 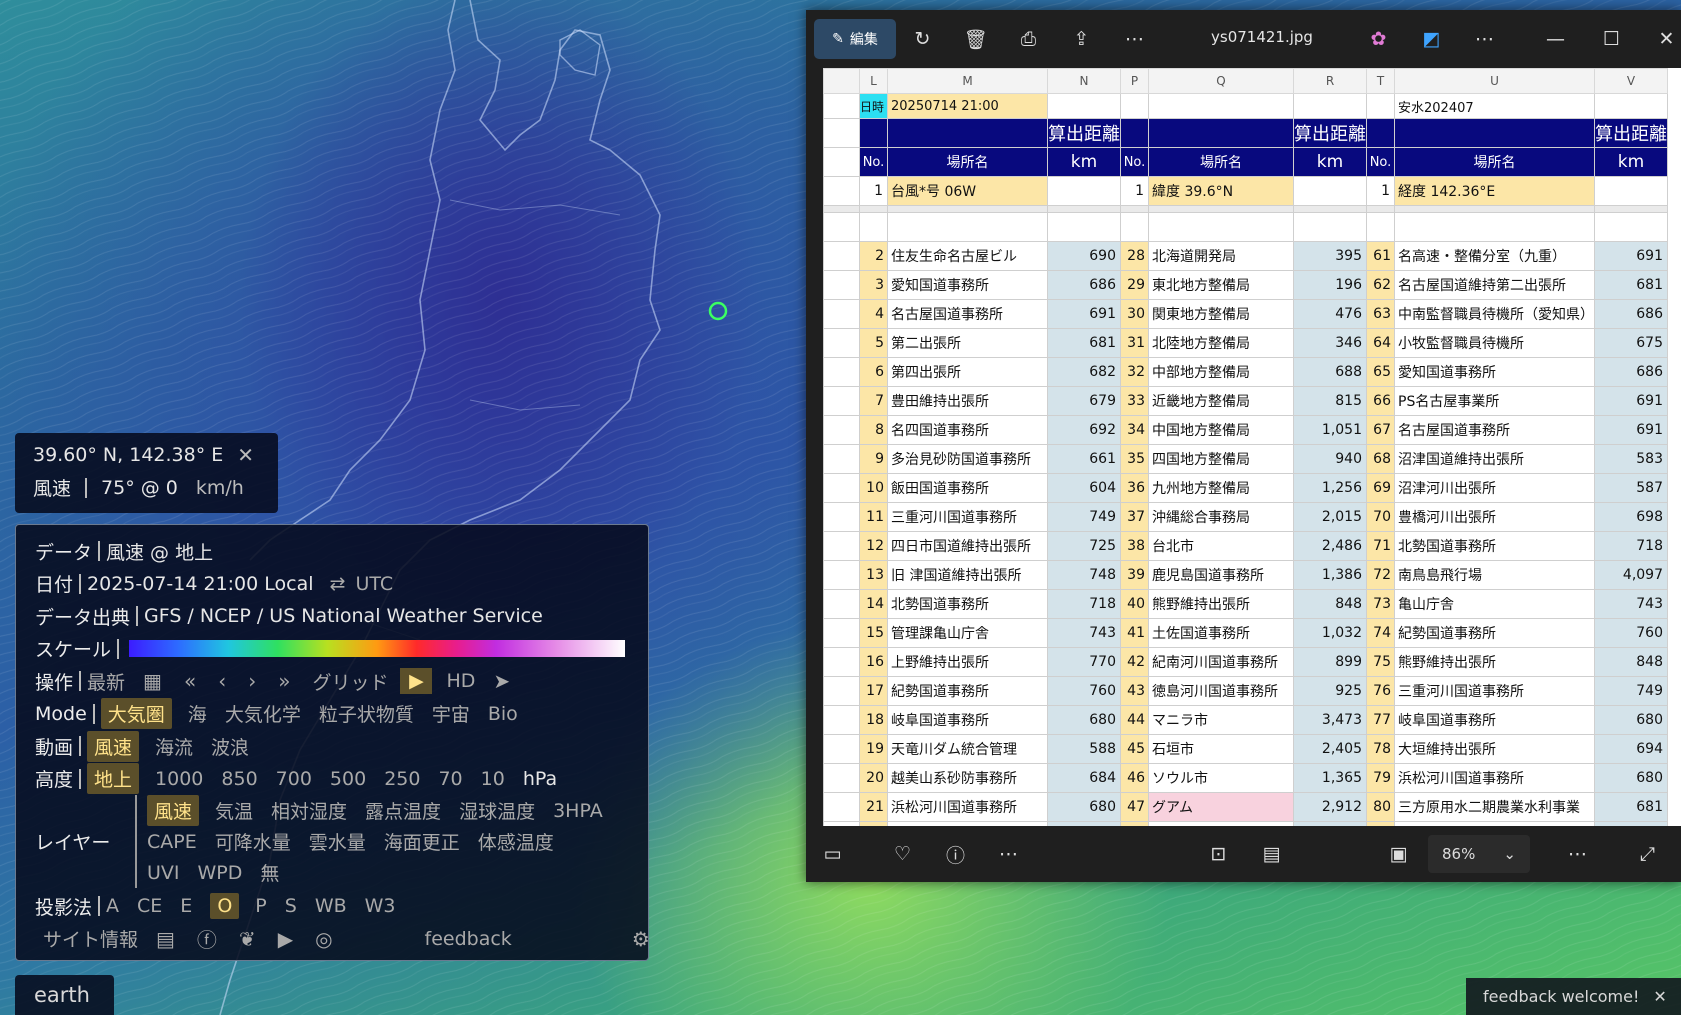 What do you see at coordinates (1398, 854) in the screenshot?
I see `actual-size-icon: ▣` at bounding box center [1398, 854].